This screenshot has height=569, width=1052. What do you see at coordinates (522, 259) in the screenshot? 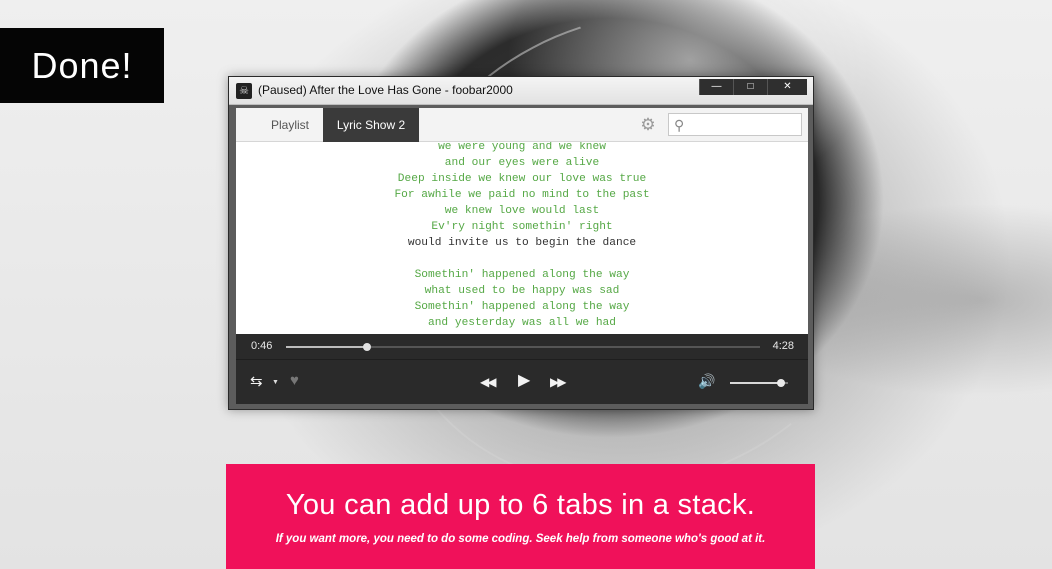
I see `lyric-line-blank` at bounding box center [522, 259].